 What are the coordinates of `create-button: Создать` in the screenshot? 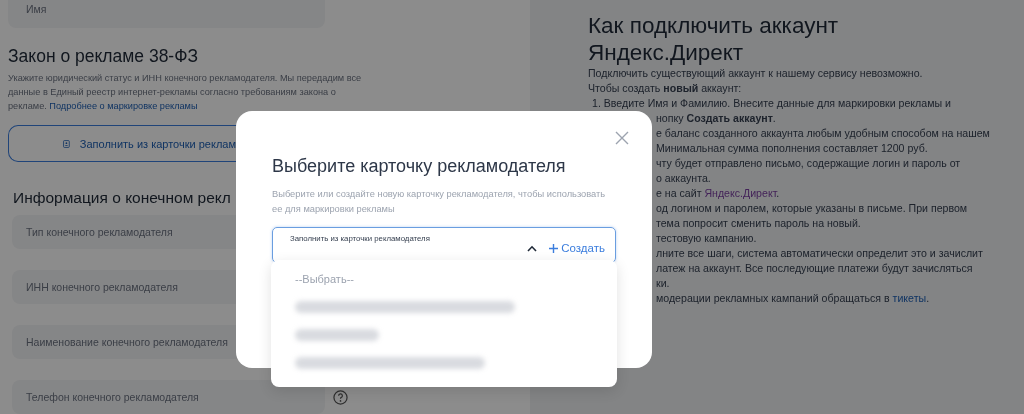 It's located at (577, 248).